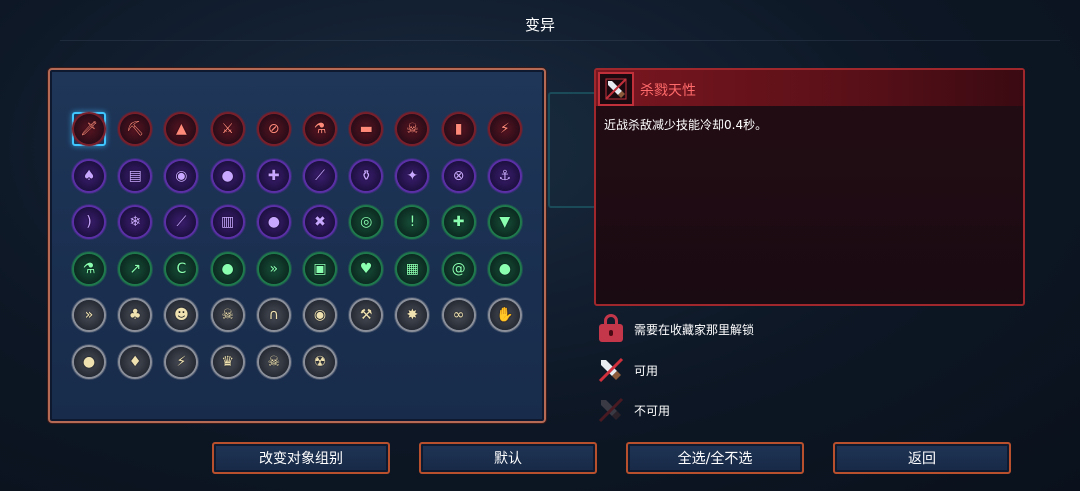 The height and width of the screenshot is (491, 1080). What do you see at coordinates (366, 315) in the screenshot?
I see `mutation-slot: ⚒` at bounding box center [366, 315].